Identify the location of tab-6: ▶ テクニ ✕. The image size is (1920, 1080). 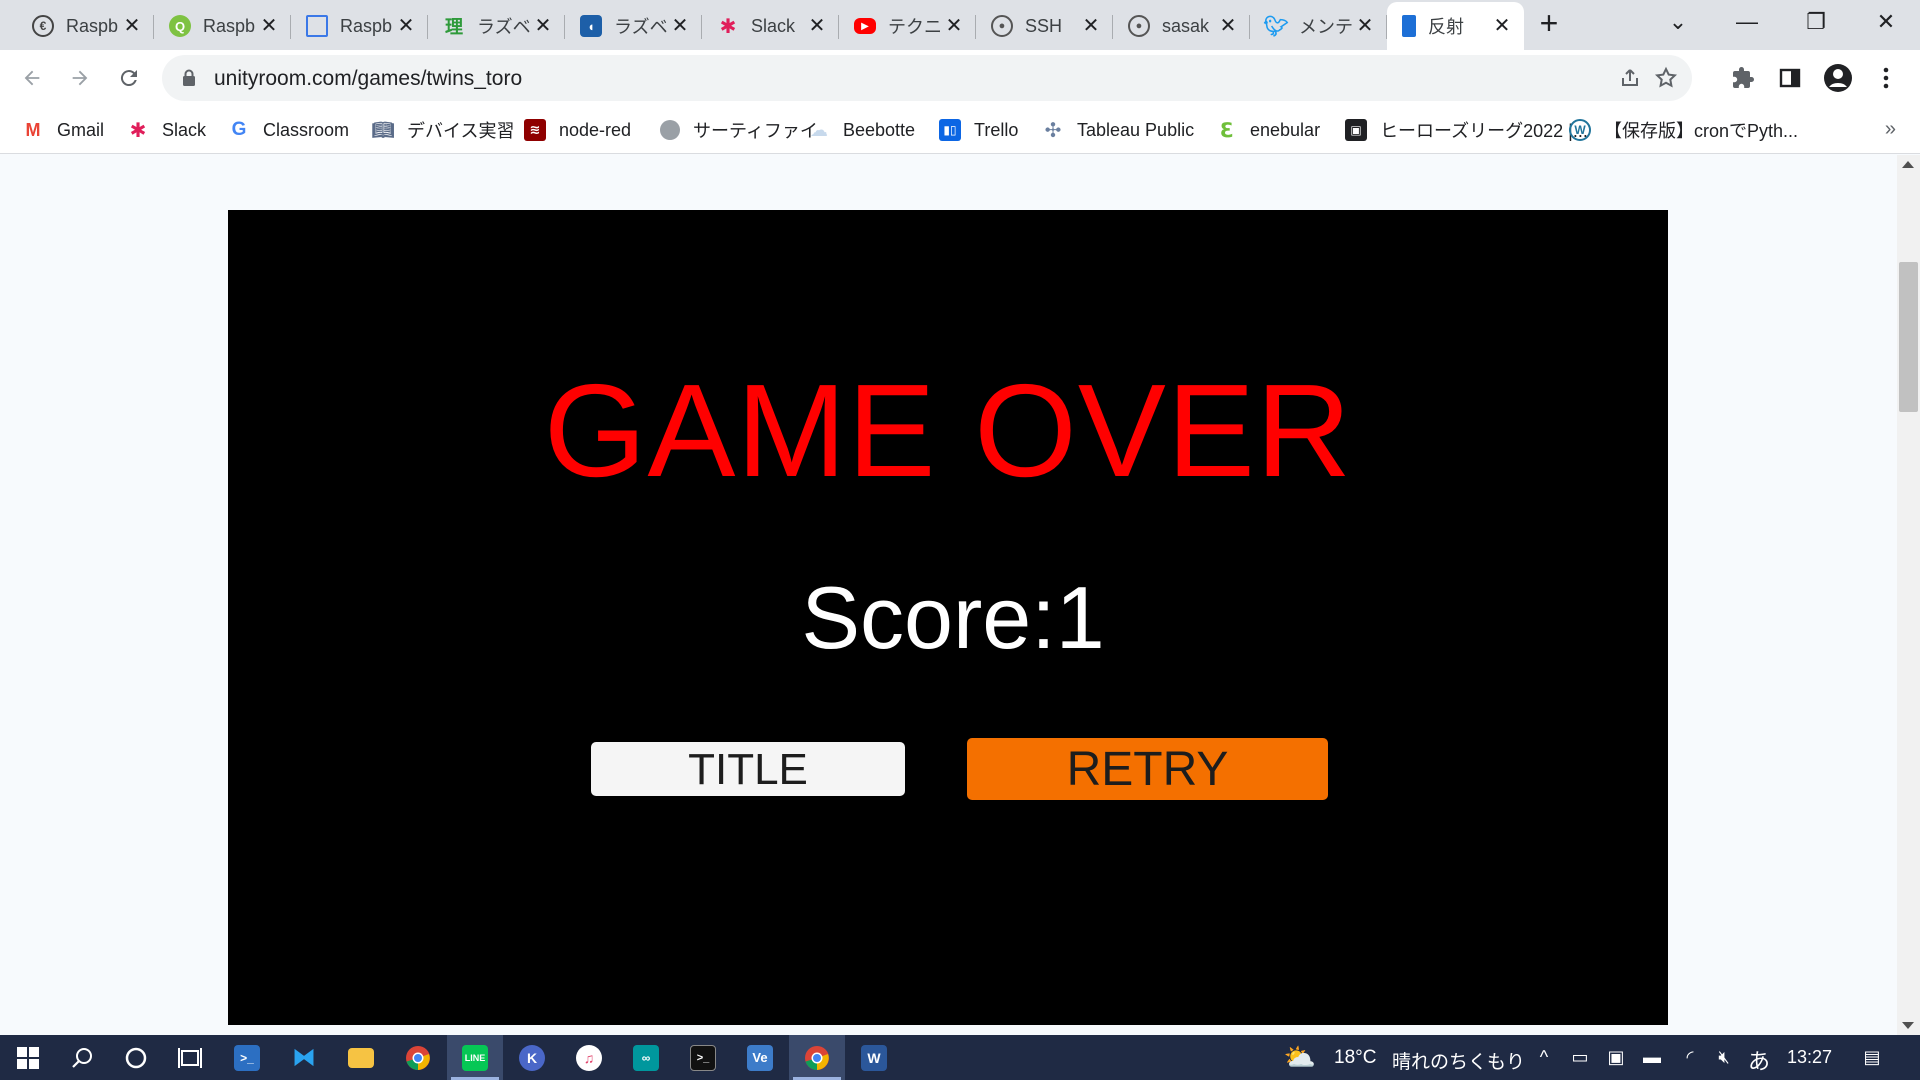
(907, 26).